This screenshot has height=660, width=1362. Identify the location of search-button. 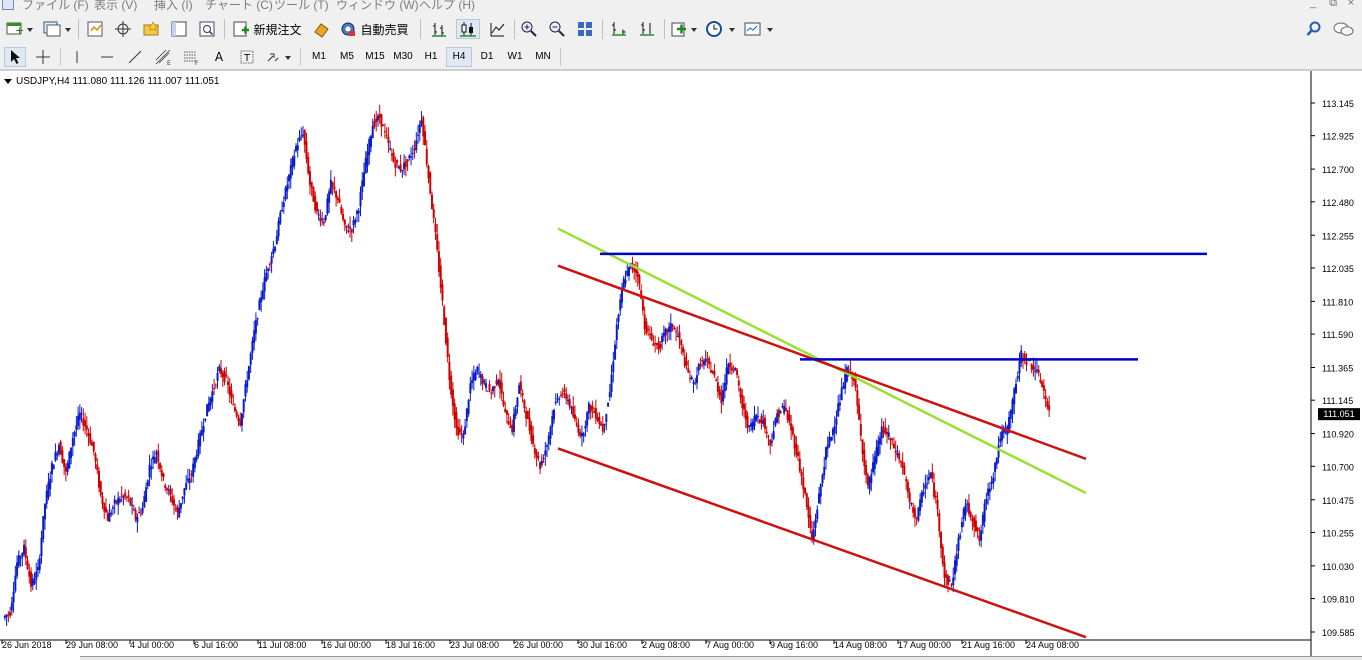
(1314, 29).